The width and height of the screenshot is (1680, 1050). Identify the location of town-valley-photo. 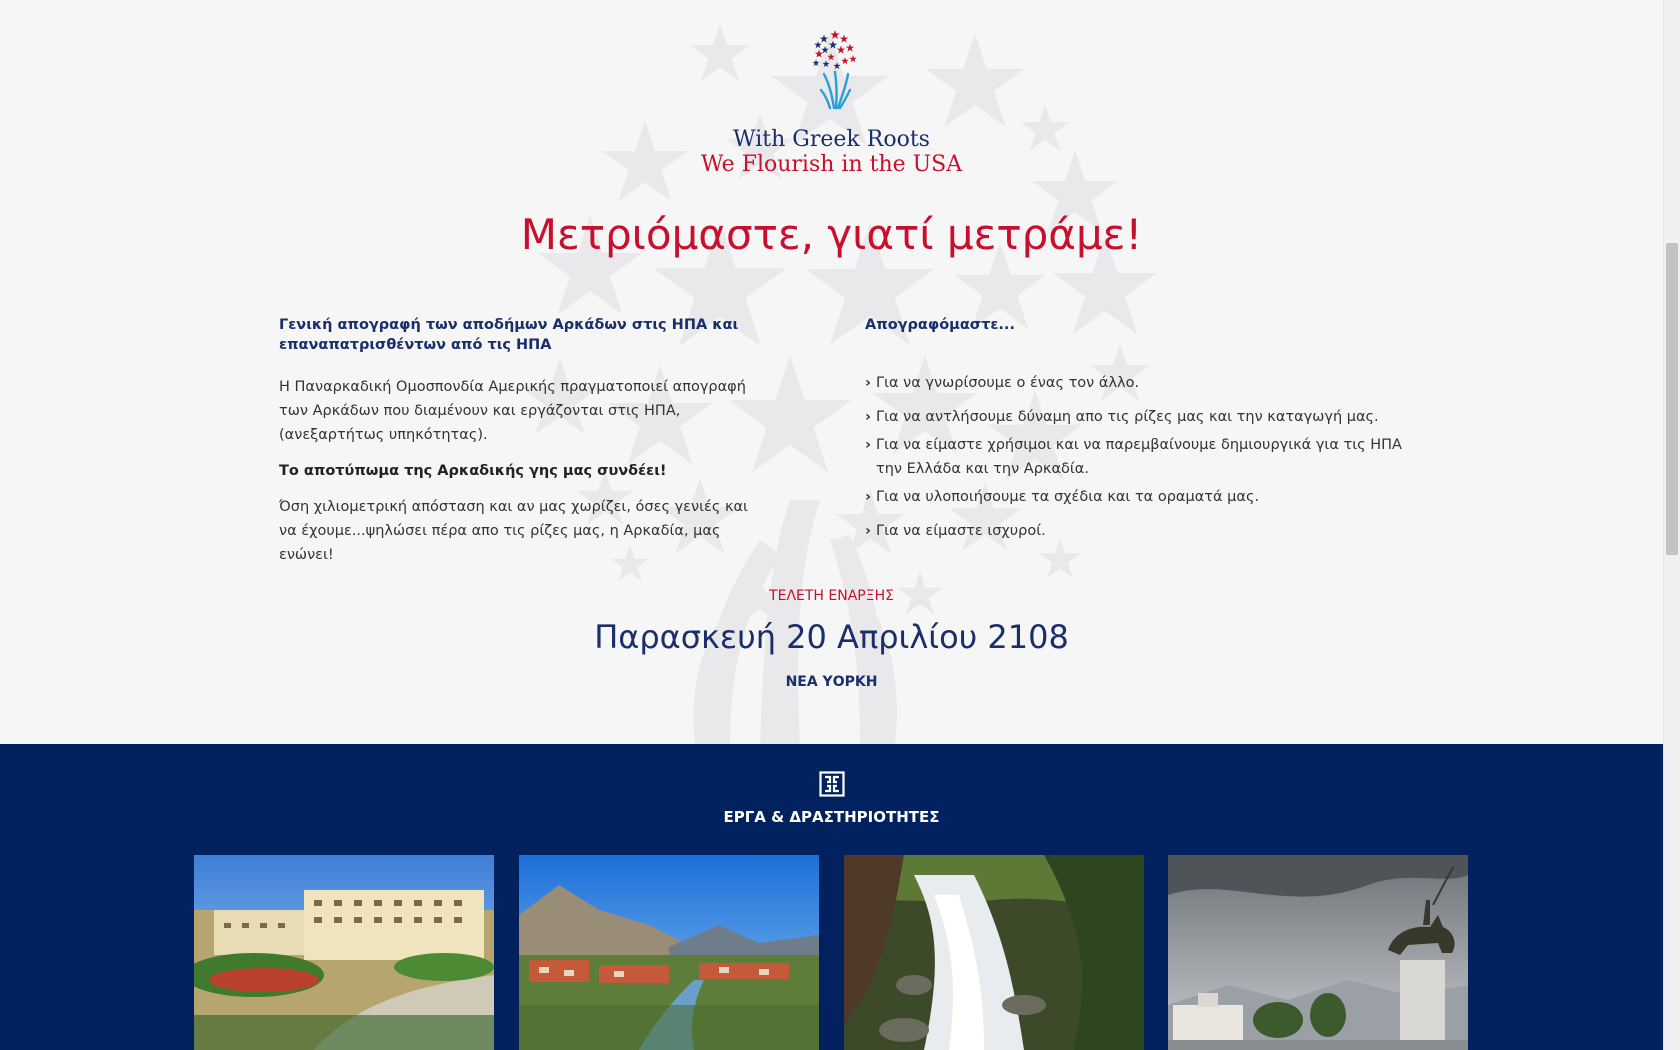
(669, 952).